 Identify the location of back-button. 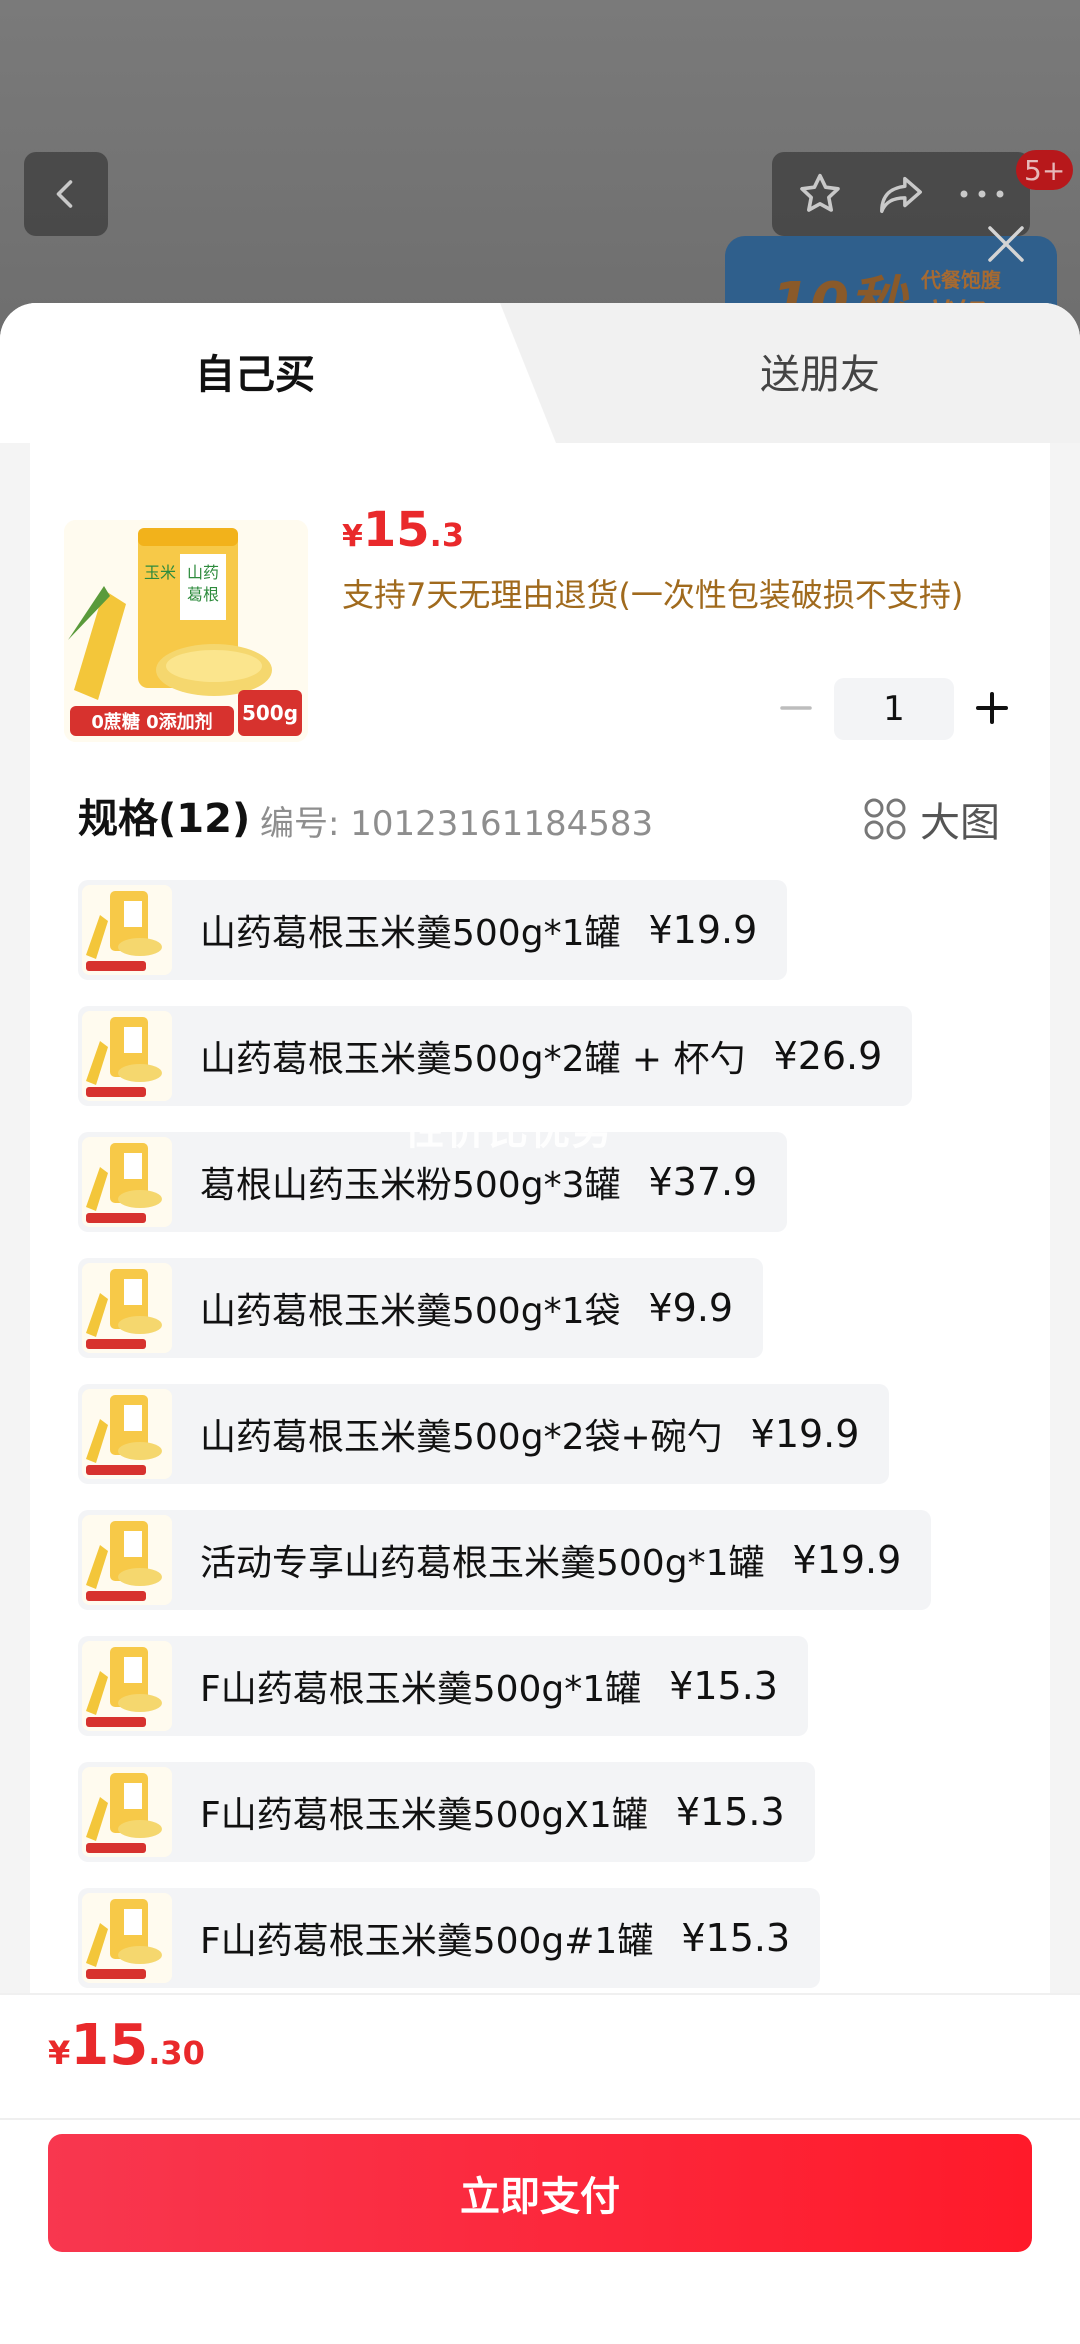
(66, 194).